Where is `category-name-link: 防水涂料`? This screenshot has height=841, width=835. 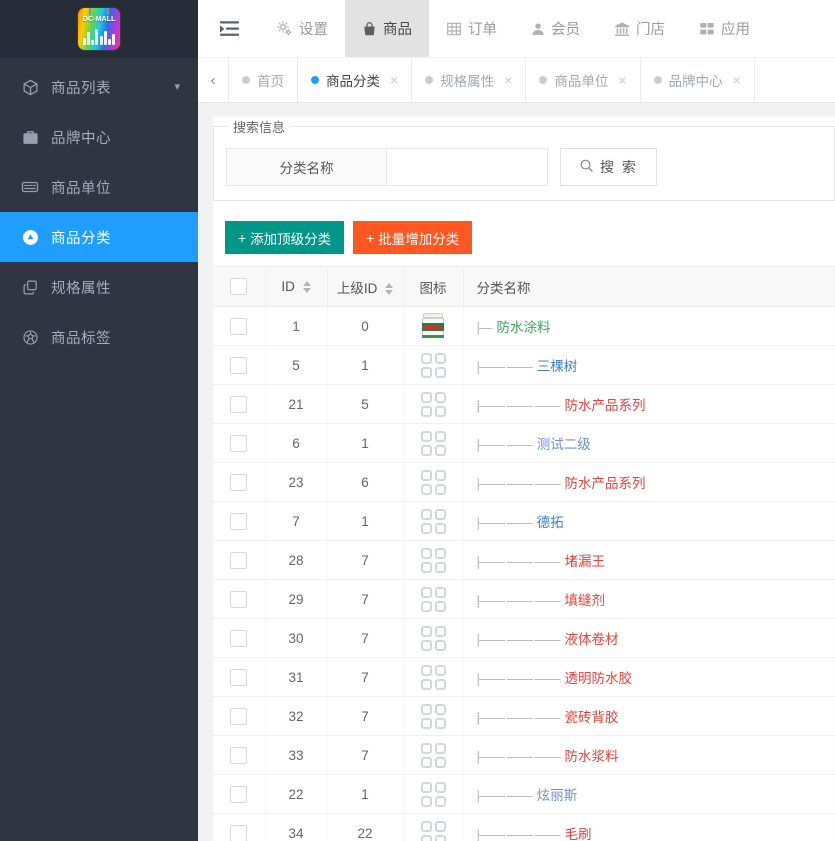 category-name-link: 防水涂料 is located at coordinates (524, 327).